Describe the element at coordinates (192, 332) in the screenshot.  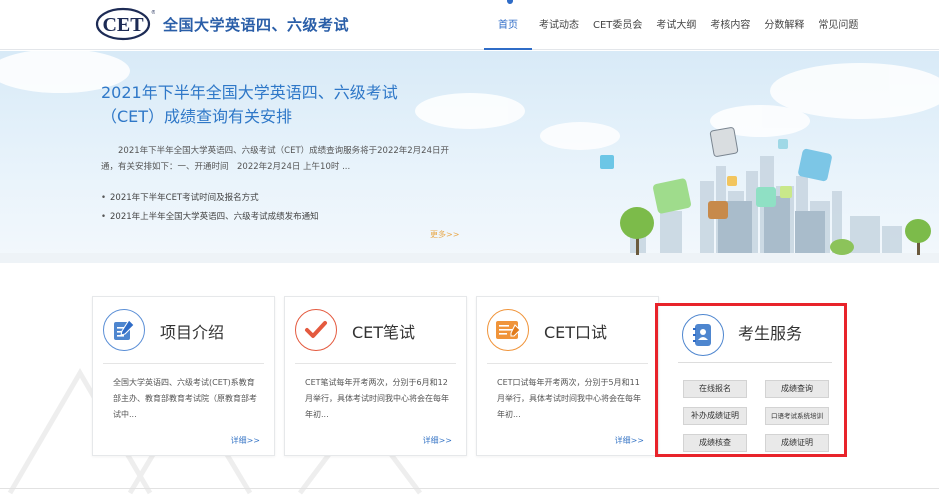
I see `card-title: 项目介绍` at that location.